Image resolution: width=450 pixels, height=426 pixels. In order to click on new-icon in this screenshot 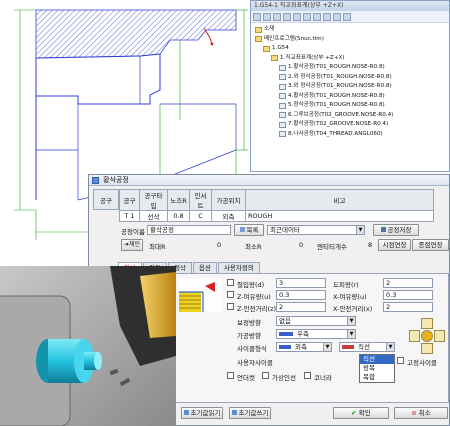, I will do `click(257, 16)`.